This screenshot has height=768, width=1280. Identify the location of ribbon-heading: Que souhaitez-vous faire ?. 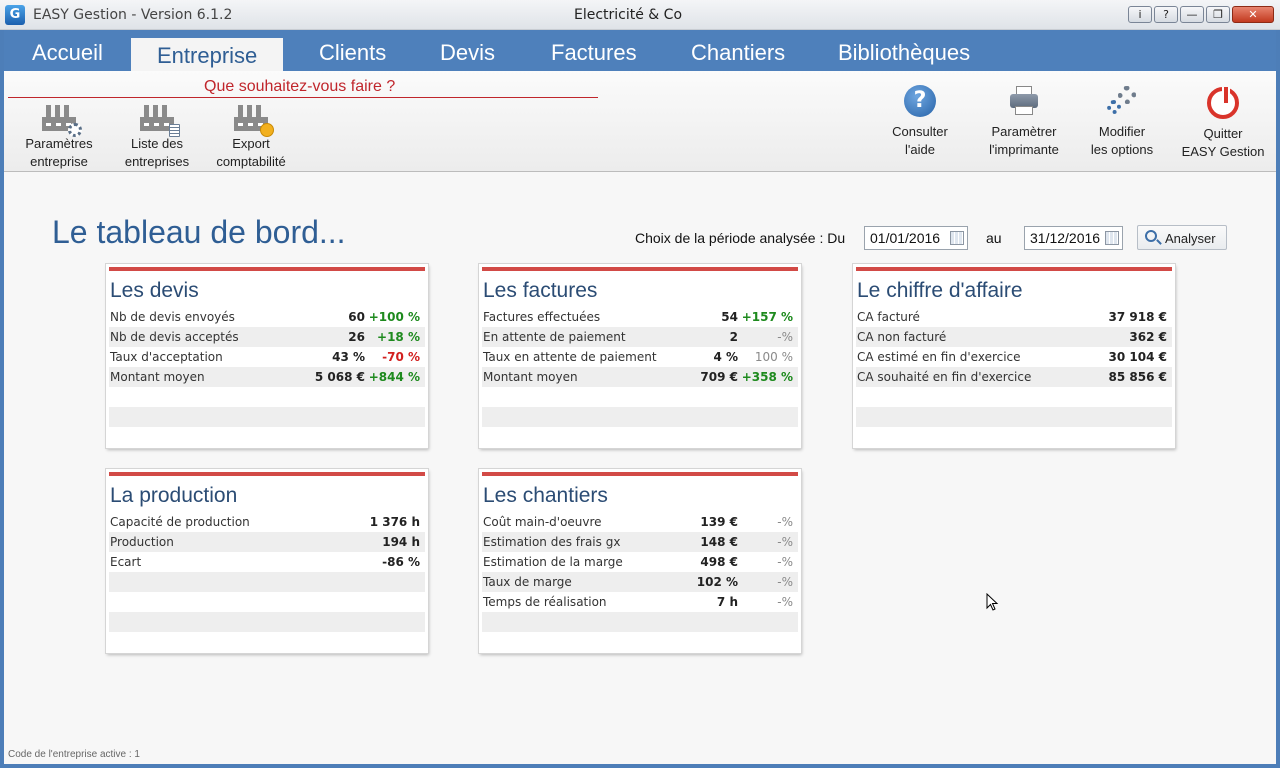
(300, 86).